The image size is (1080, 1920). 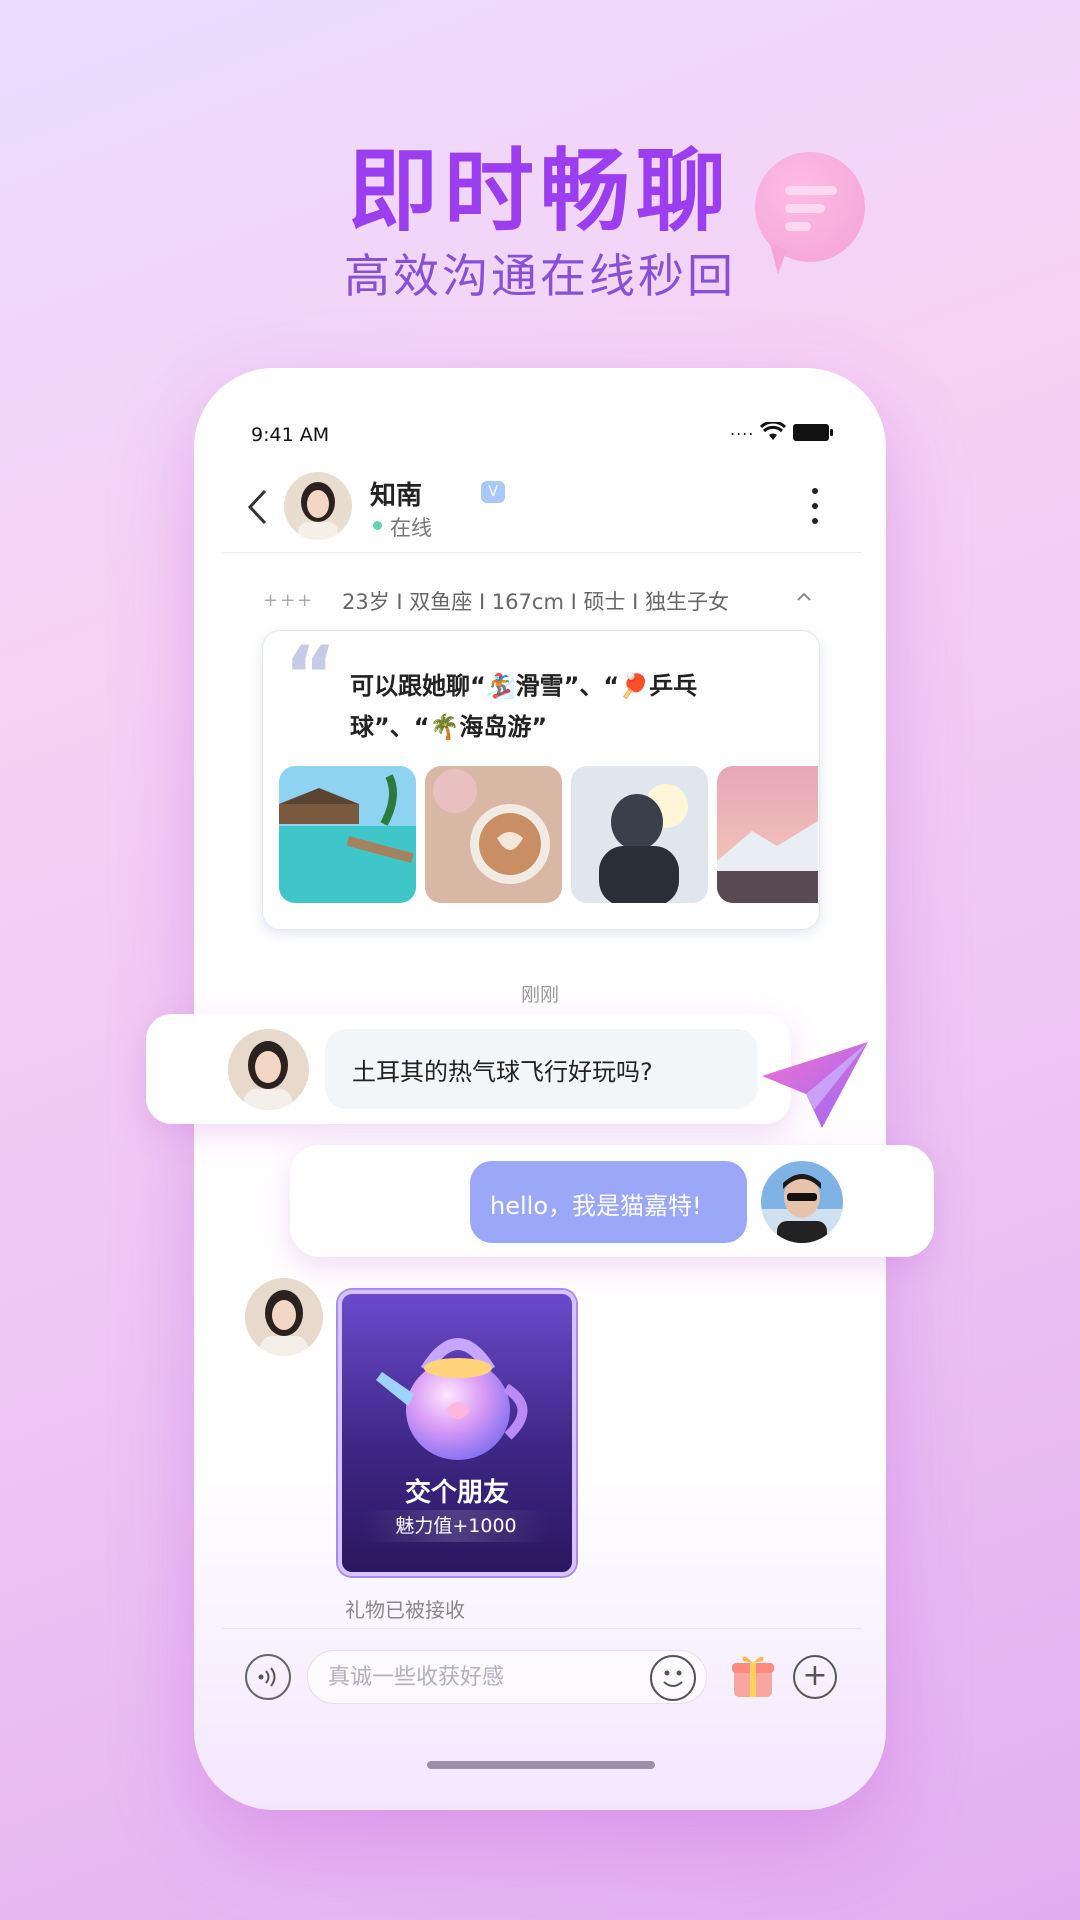 I want to click on profile-info: 23岁 I 双鱼座 I 167cm I 硕士 I 独生子女, so click(x=535, y=602).